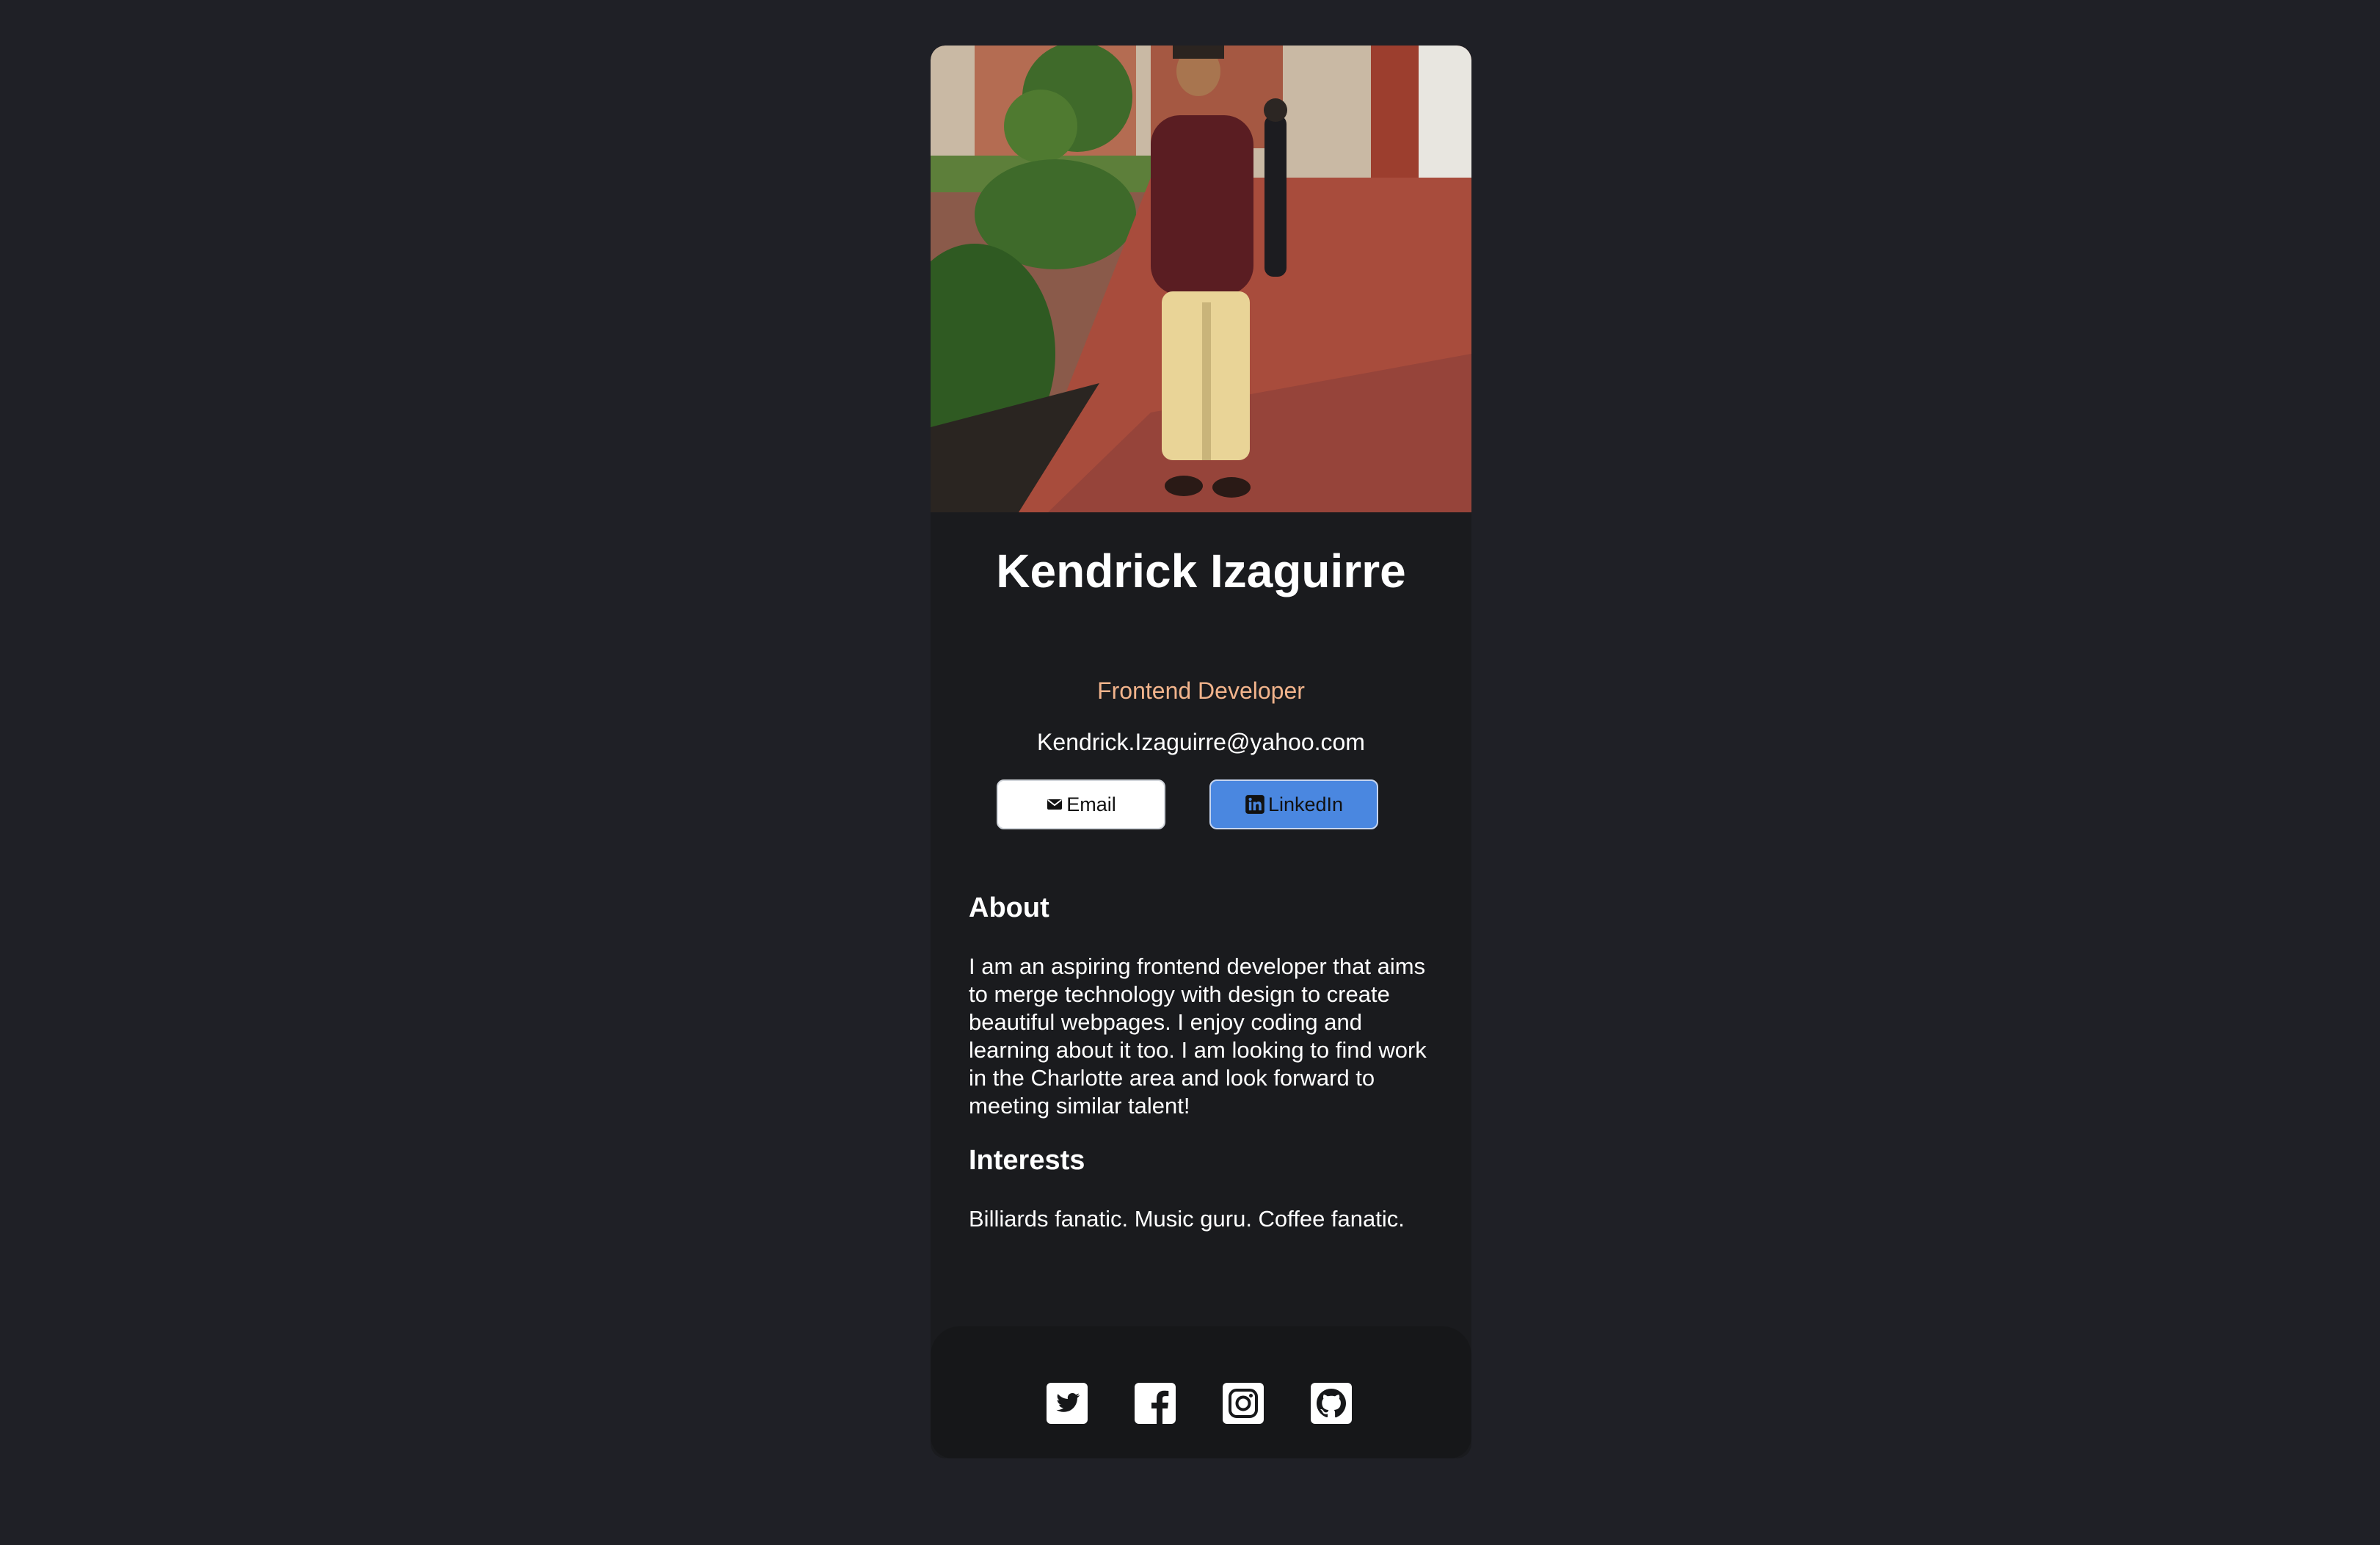  I want to click on profile-email: Kendrick.Izaguirre@yahoo.com, so click(1201, 742).